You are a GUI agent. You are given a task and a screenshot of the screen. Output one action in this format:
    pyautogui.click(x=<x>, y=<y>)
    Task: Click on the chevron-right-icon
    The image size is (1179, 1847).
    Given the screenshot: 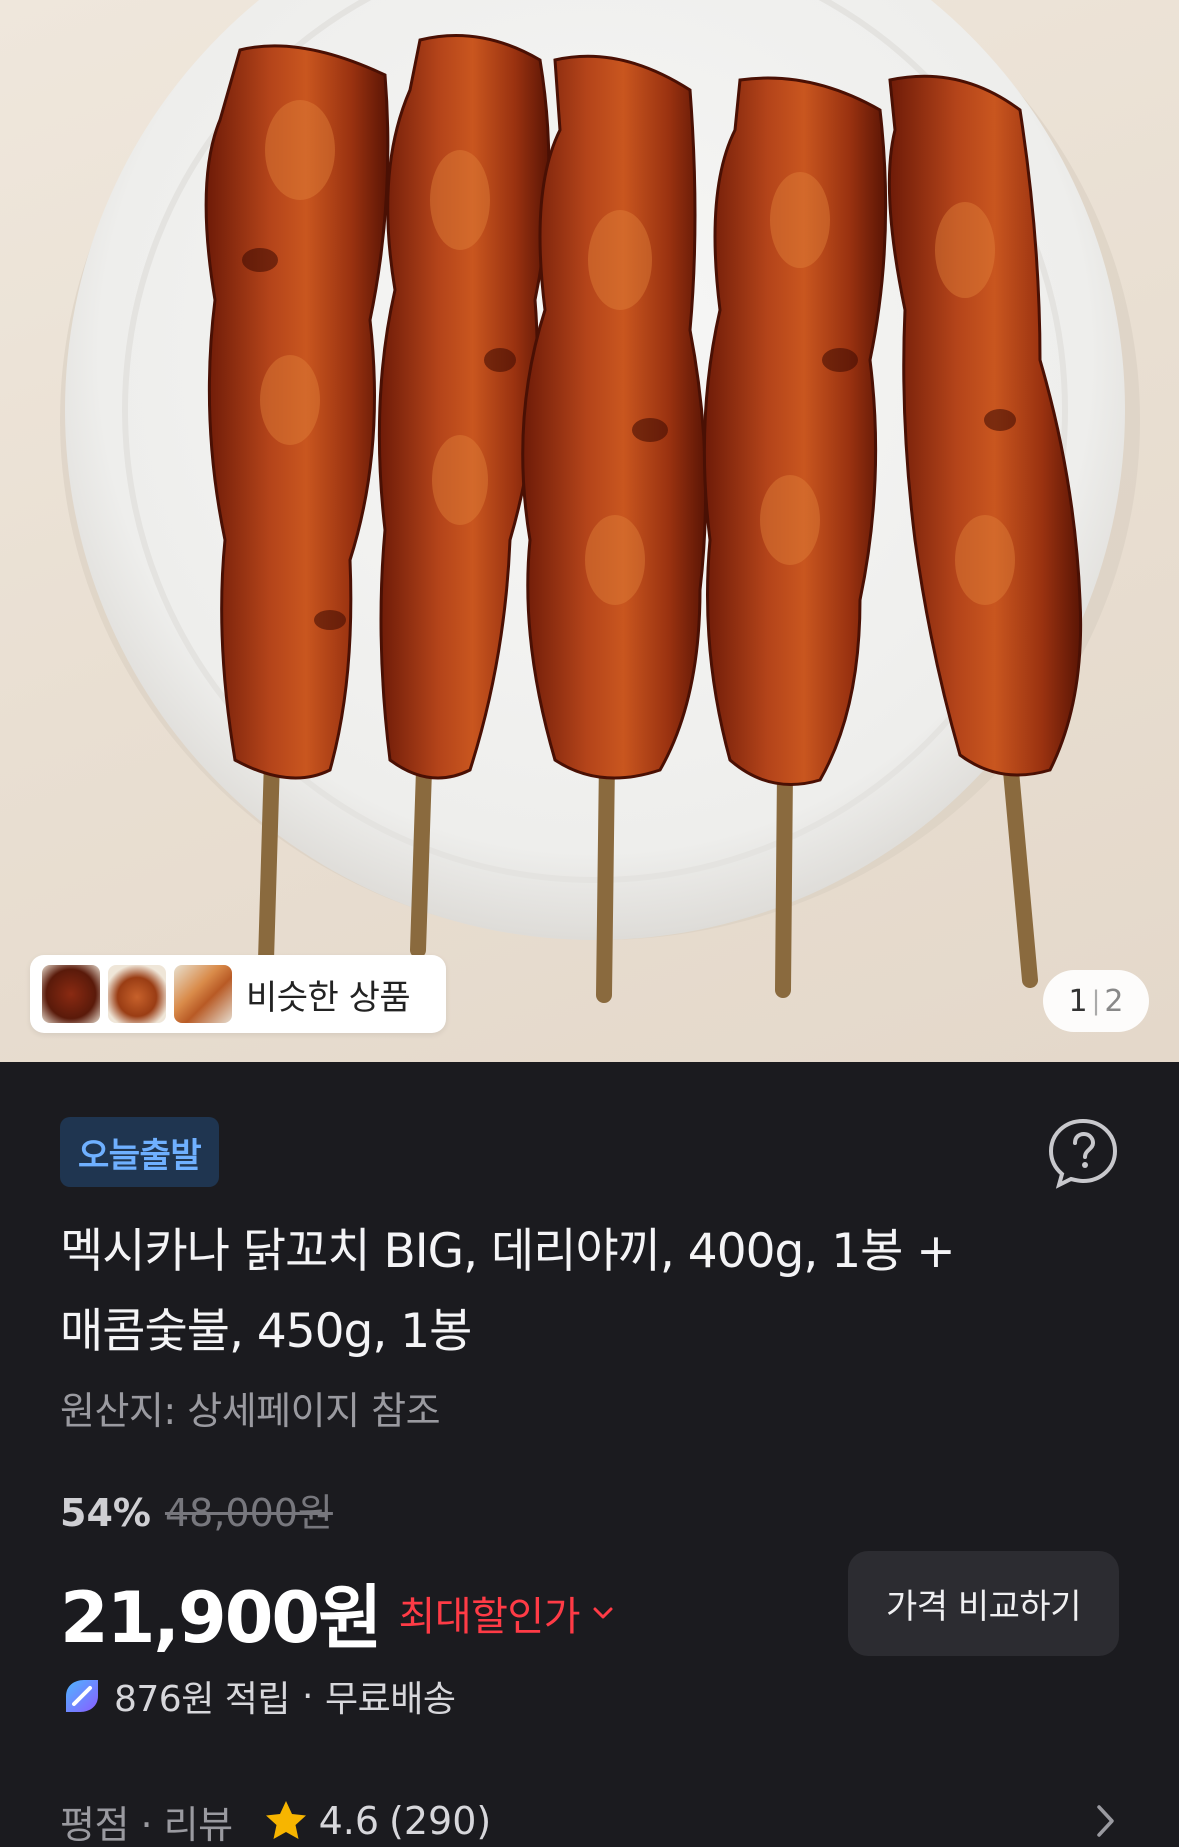 What is the action you would take?
    pyautogui.click(x=1105, y=1821)
    